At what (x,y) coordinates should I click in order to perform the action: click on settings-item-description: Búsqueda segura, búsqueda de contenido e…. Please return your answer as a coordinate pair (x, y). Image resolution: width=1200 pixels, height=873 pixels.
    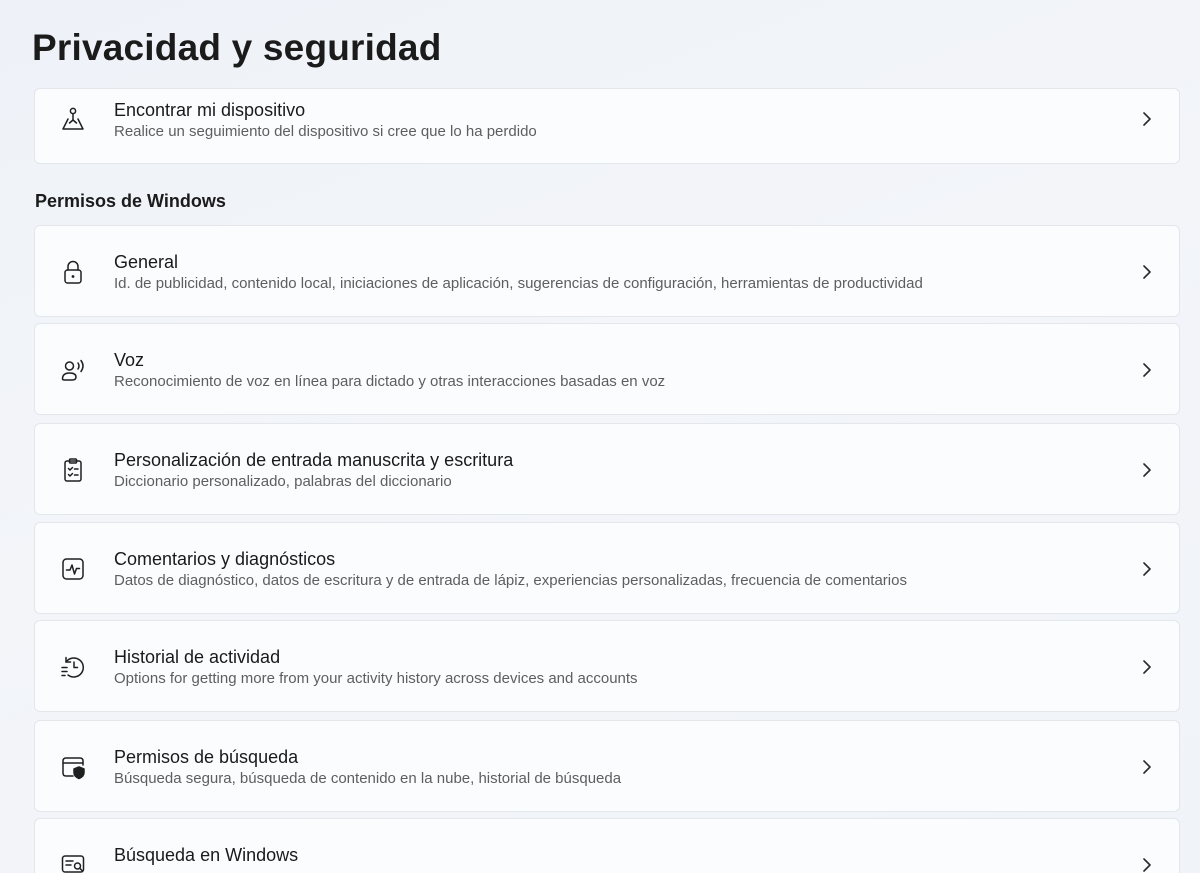
    Looking at the image, I should click on (368, 778).